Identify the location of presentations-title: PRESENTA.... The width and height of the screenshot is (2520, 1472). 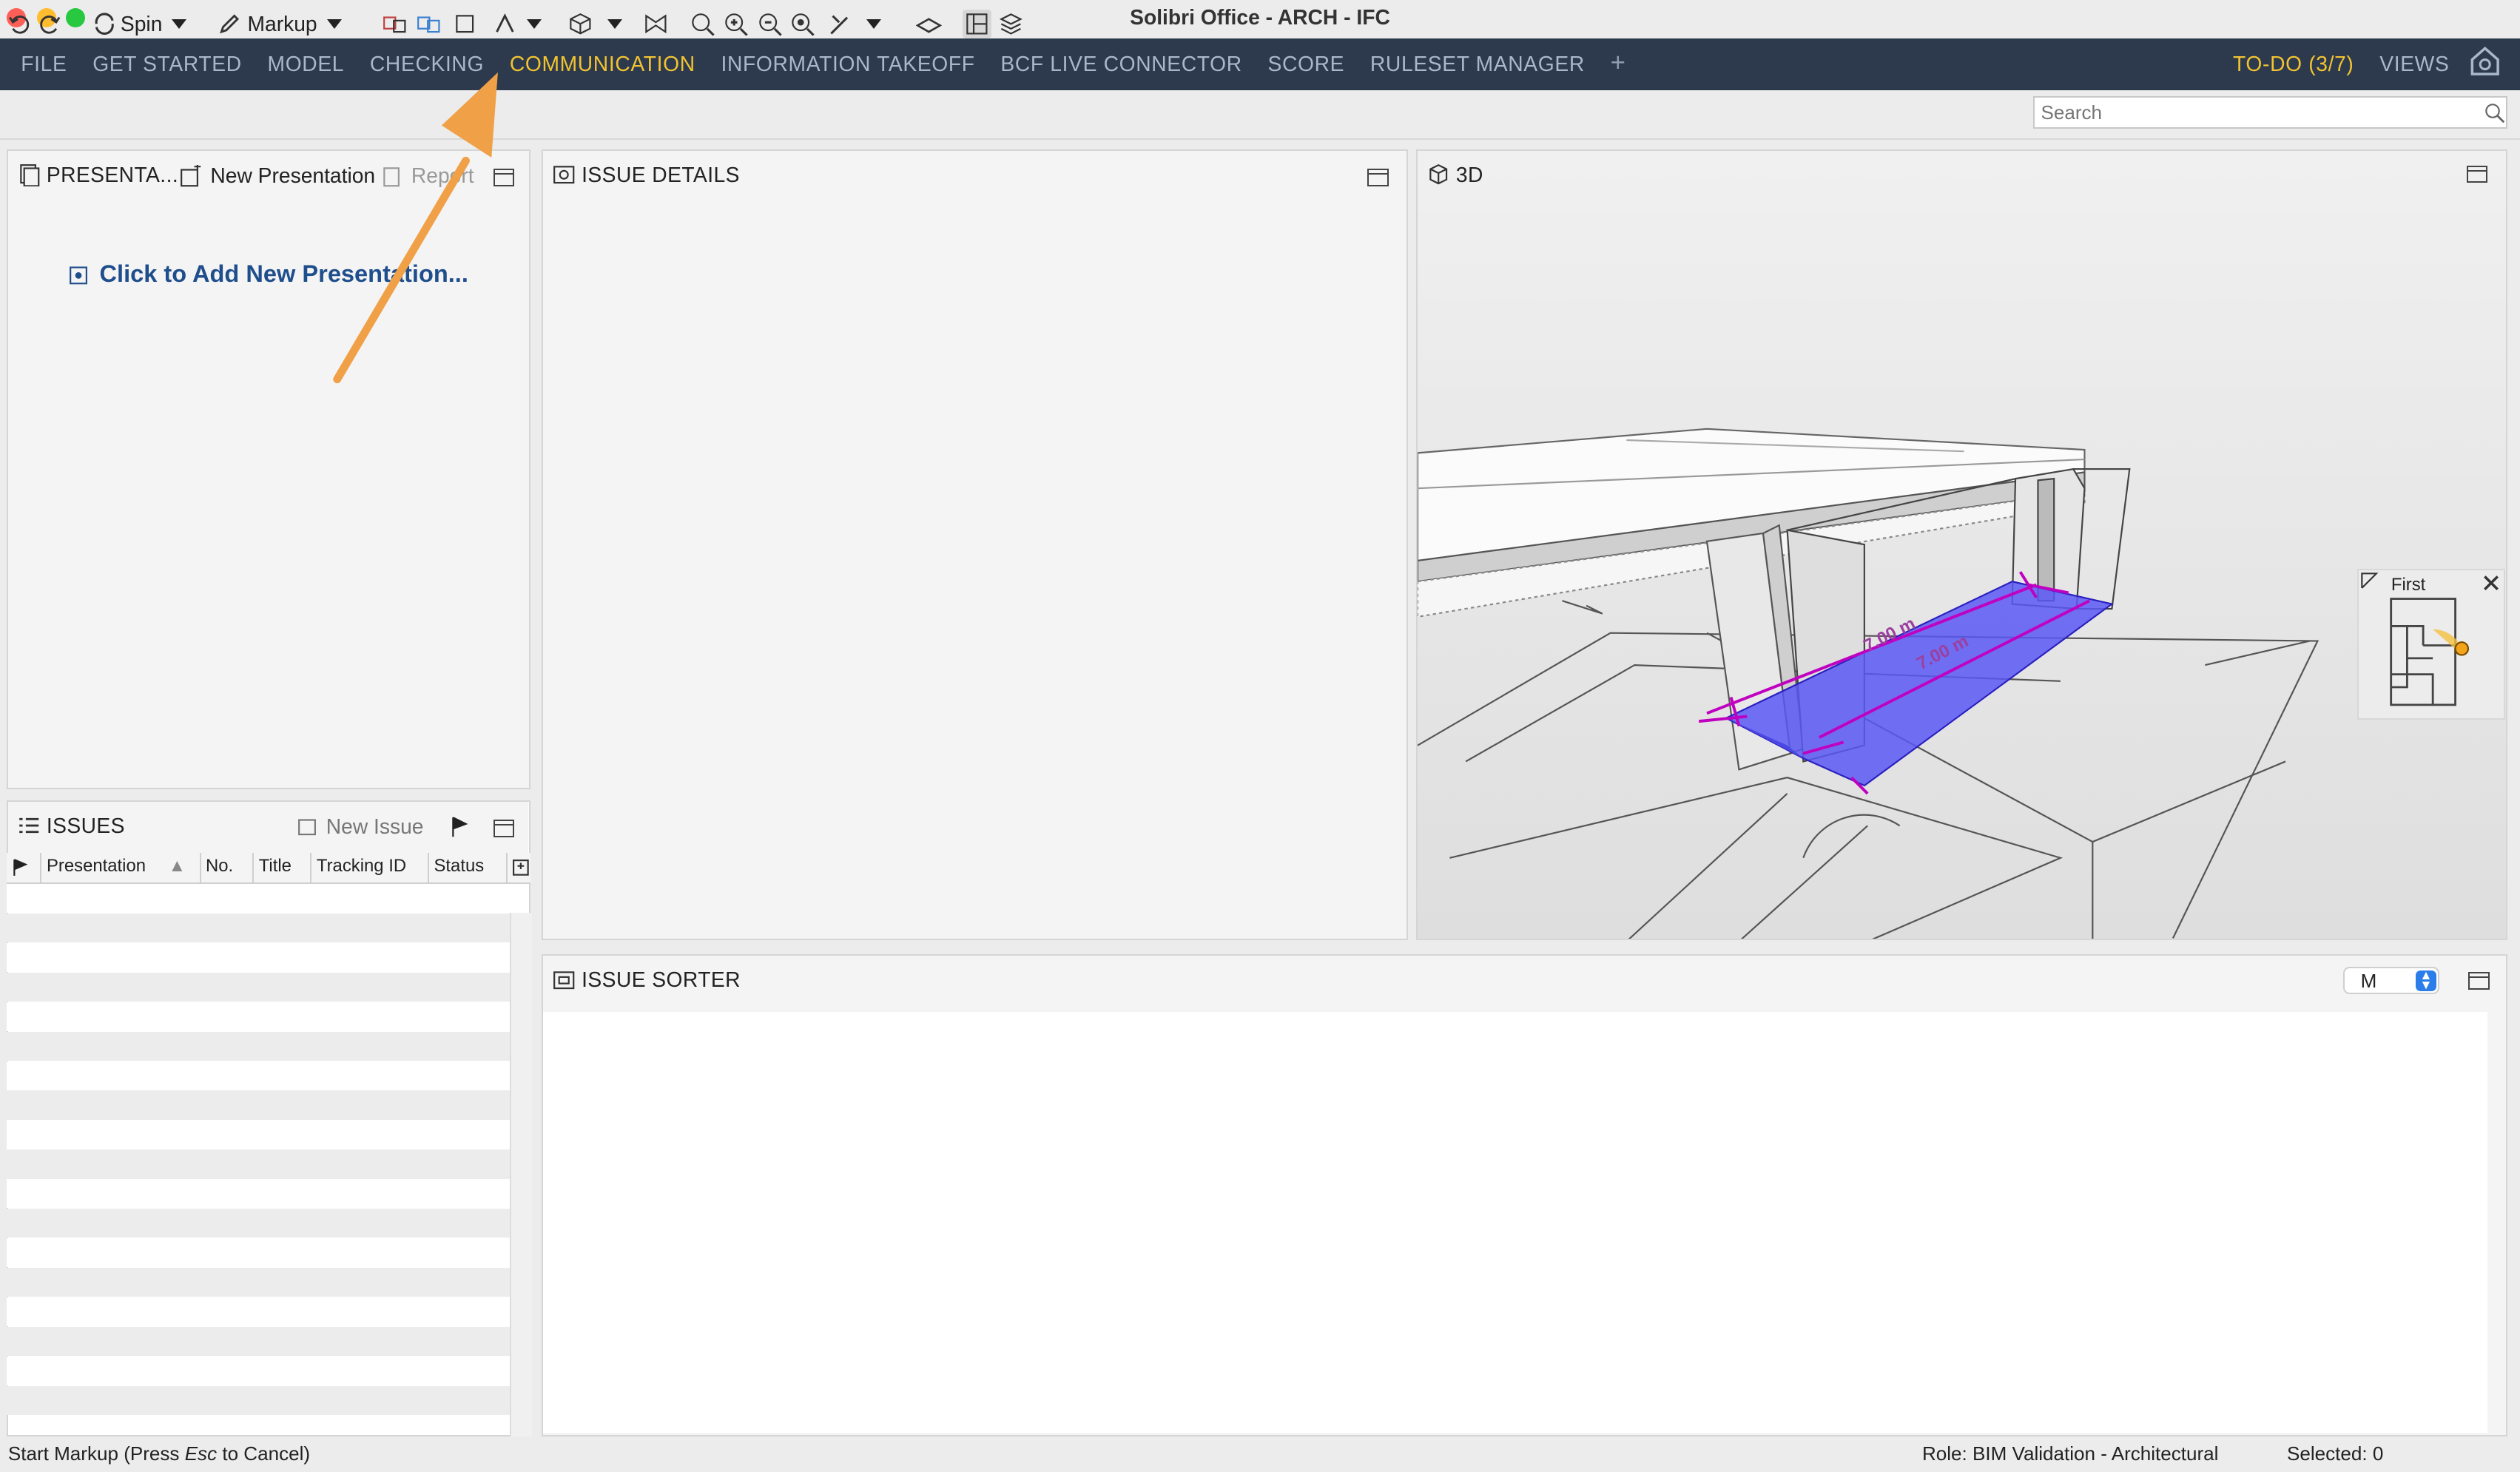
(113, 175).